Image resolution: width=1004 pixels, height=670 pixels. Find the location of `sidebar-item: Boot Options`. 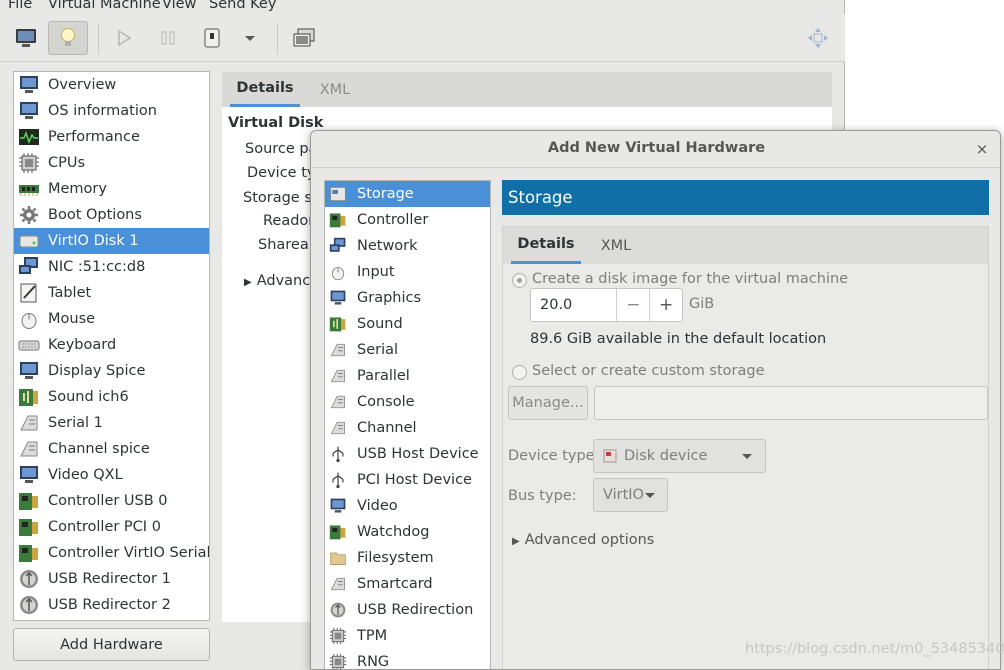

sidebar-item: Boot Options is located at coordinates (111, 215).